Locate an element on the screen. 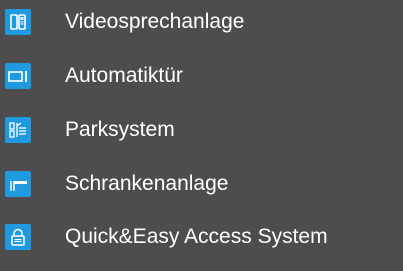 This screenshot has height=271, width=403. menu-item-label: Parksystem is located at coordinates (120, 129).